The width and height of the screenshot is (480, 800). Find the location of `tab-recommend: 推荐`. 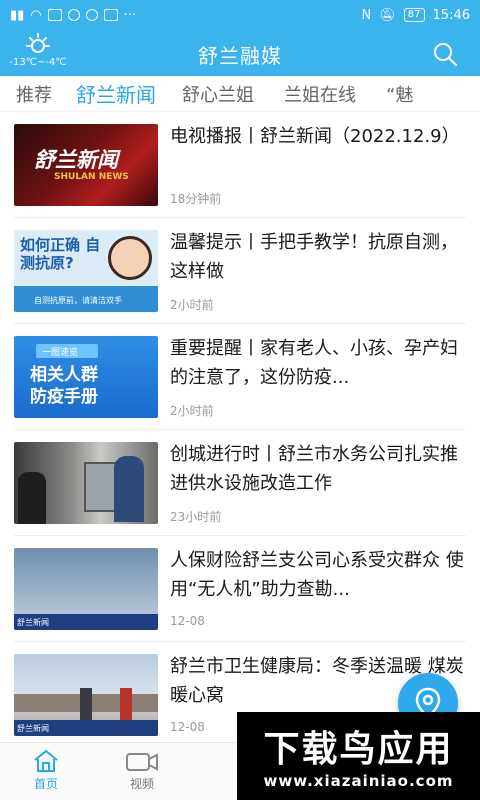

tab-recommend: 推荐 is located at coordinates (34, 94).